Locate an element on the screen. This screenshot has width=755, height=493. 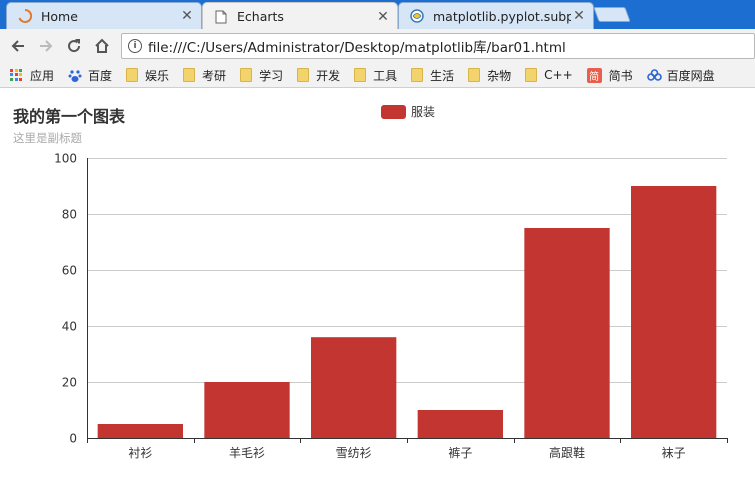
bookmark-label: C++ is located at coordinates (558, 75).